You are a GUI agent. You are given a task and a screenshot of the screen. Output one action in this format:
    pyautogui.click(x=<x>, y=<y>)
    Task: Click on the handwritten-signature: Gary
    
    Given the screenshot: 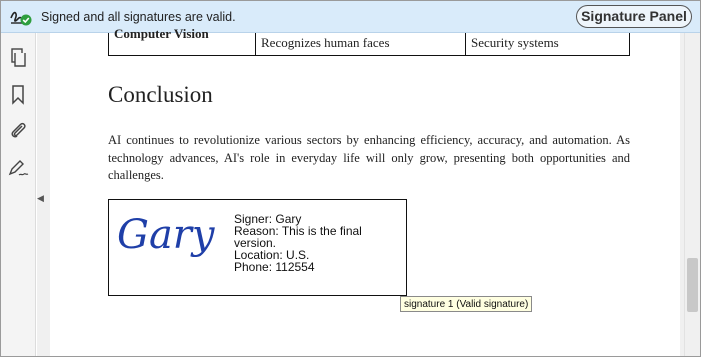 What is the action you would take?
    pyautogui.click(x=166, y=235)
    